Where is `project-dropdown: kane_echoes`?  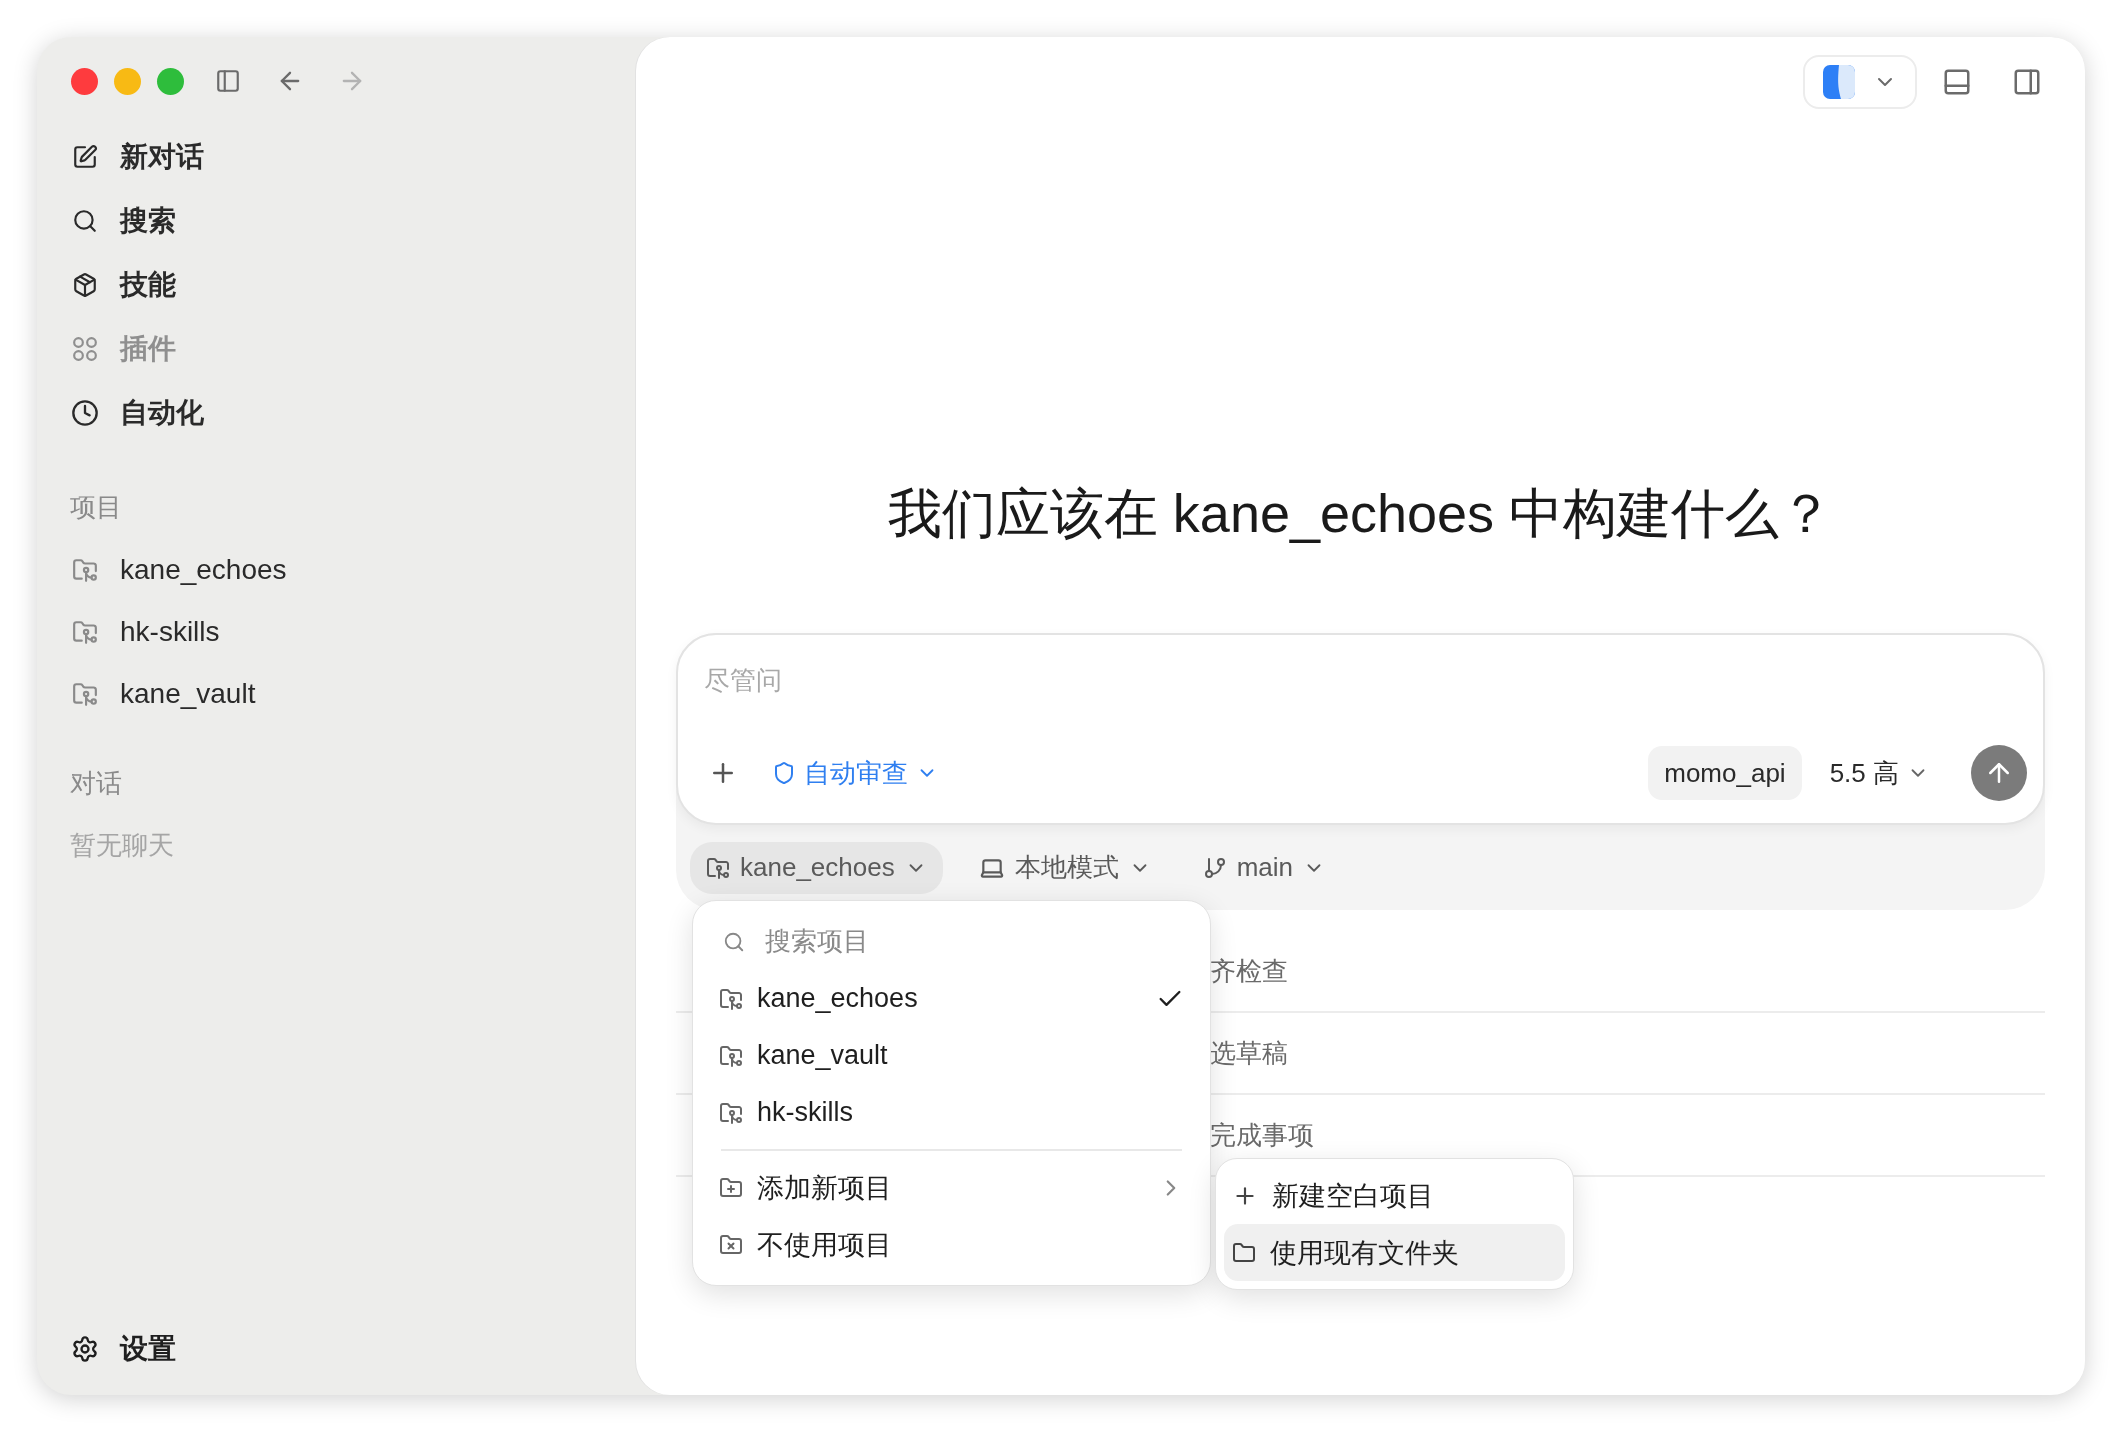
project-dropdown: kane_echoes is located at coordinates (816, 867).